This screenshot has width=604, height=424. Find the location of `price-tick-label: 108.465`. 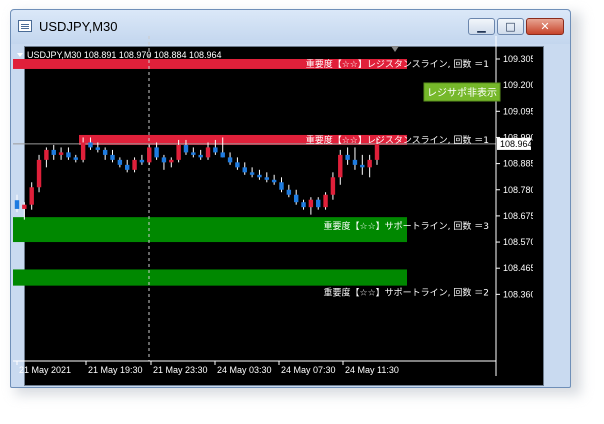

price-tick-label: 108.465 is located at coordinates (518, 268).